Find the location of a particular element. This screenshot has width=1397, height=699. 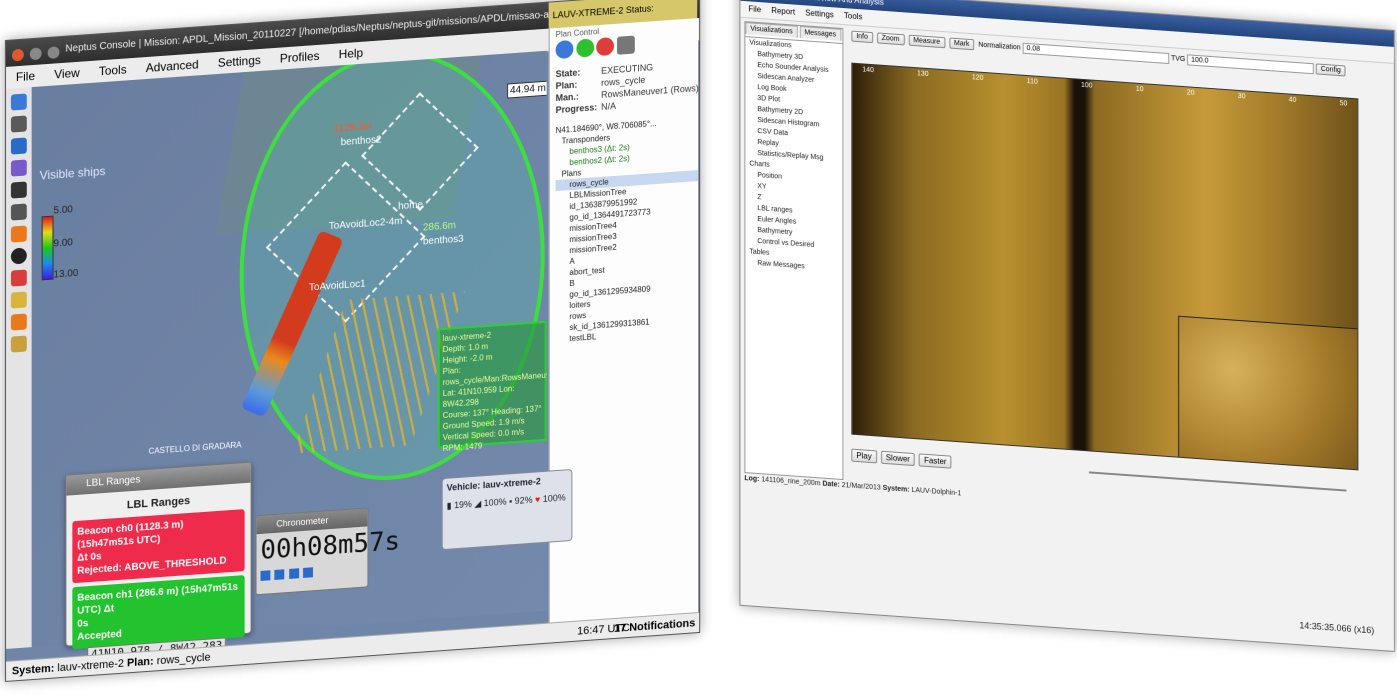

tvg-input: 100.0 is located at coordinates (1250, 64).